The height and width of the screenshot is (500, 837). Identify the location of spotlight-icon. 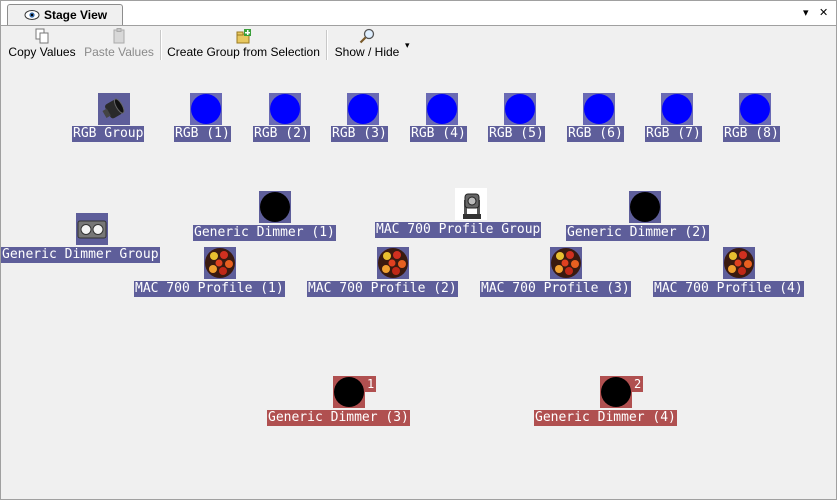
(114, 109).